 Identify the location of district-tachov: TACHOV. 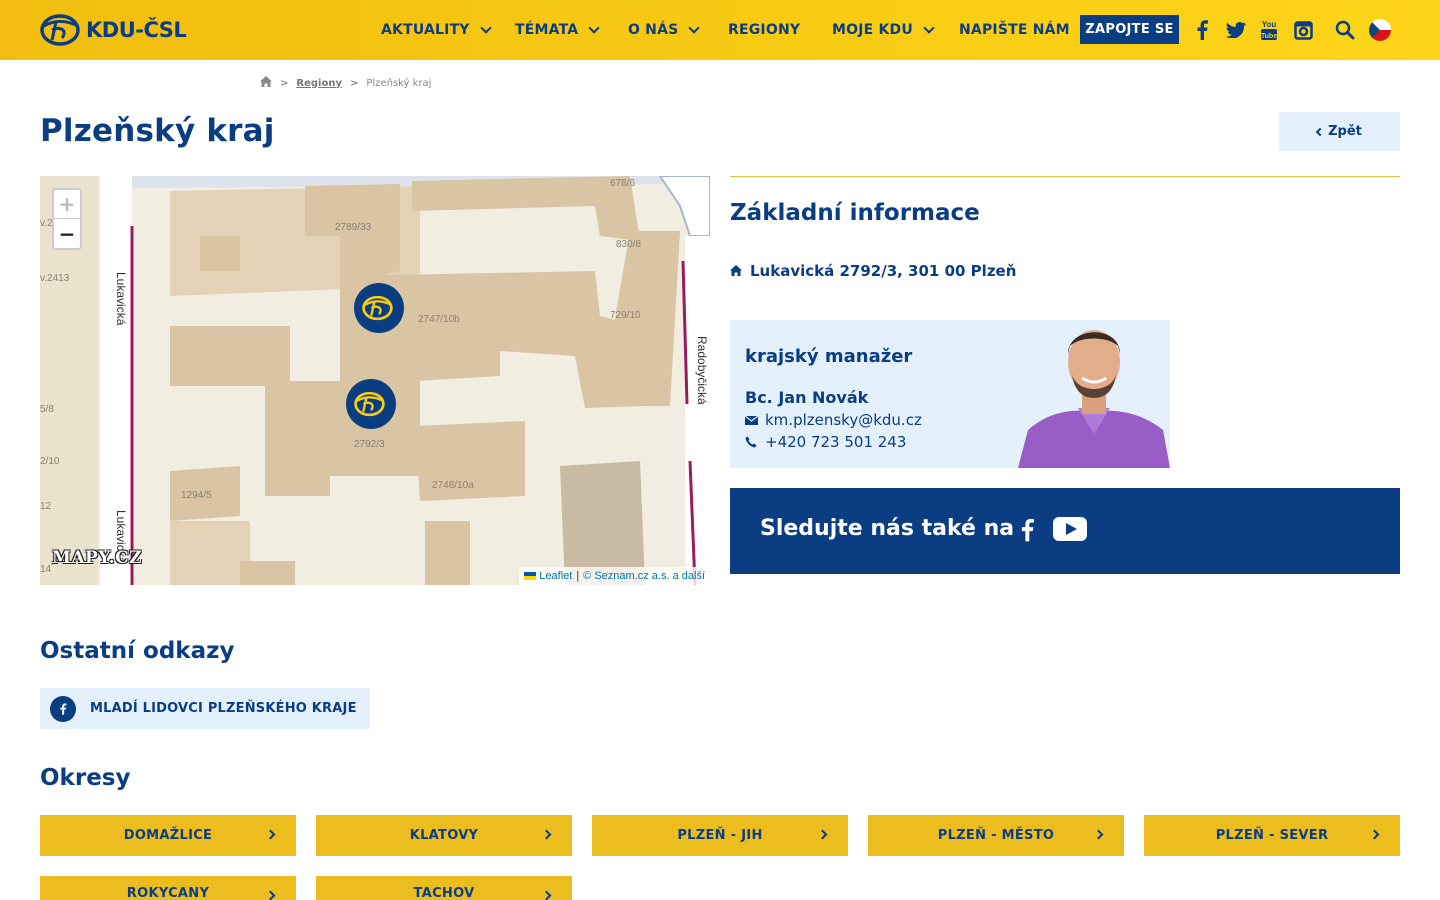
(444, 888).